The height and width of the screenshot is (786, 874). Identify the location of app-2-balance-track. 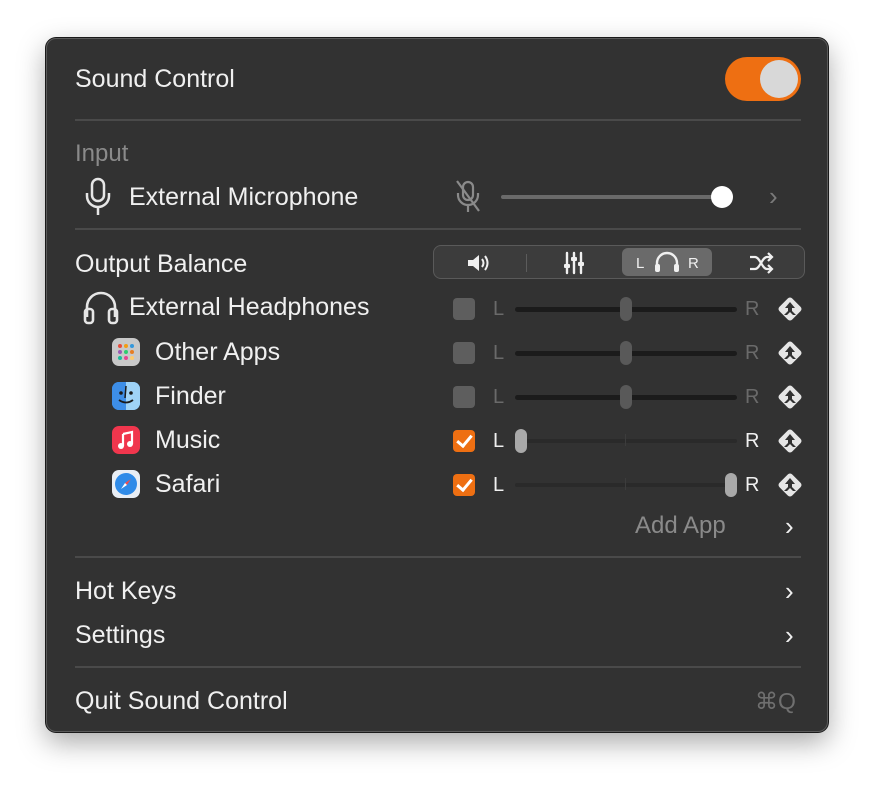
(626, 441).